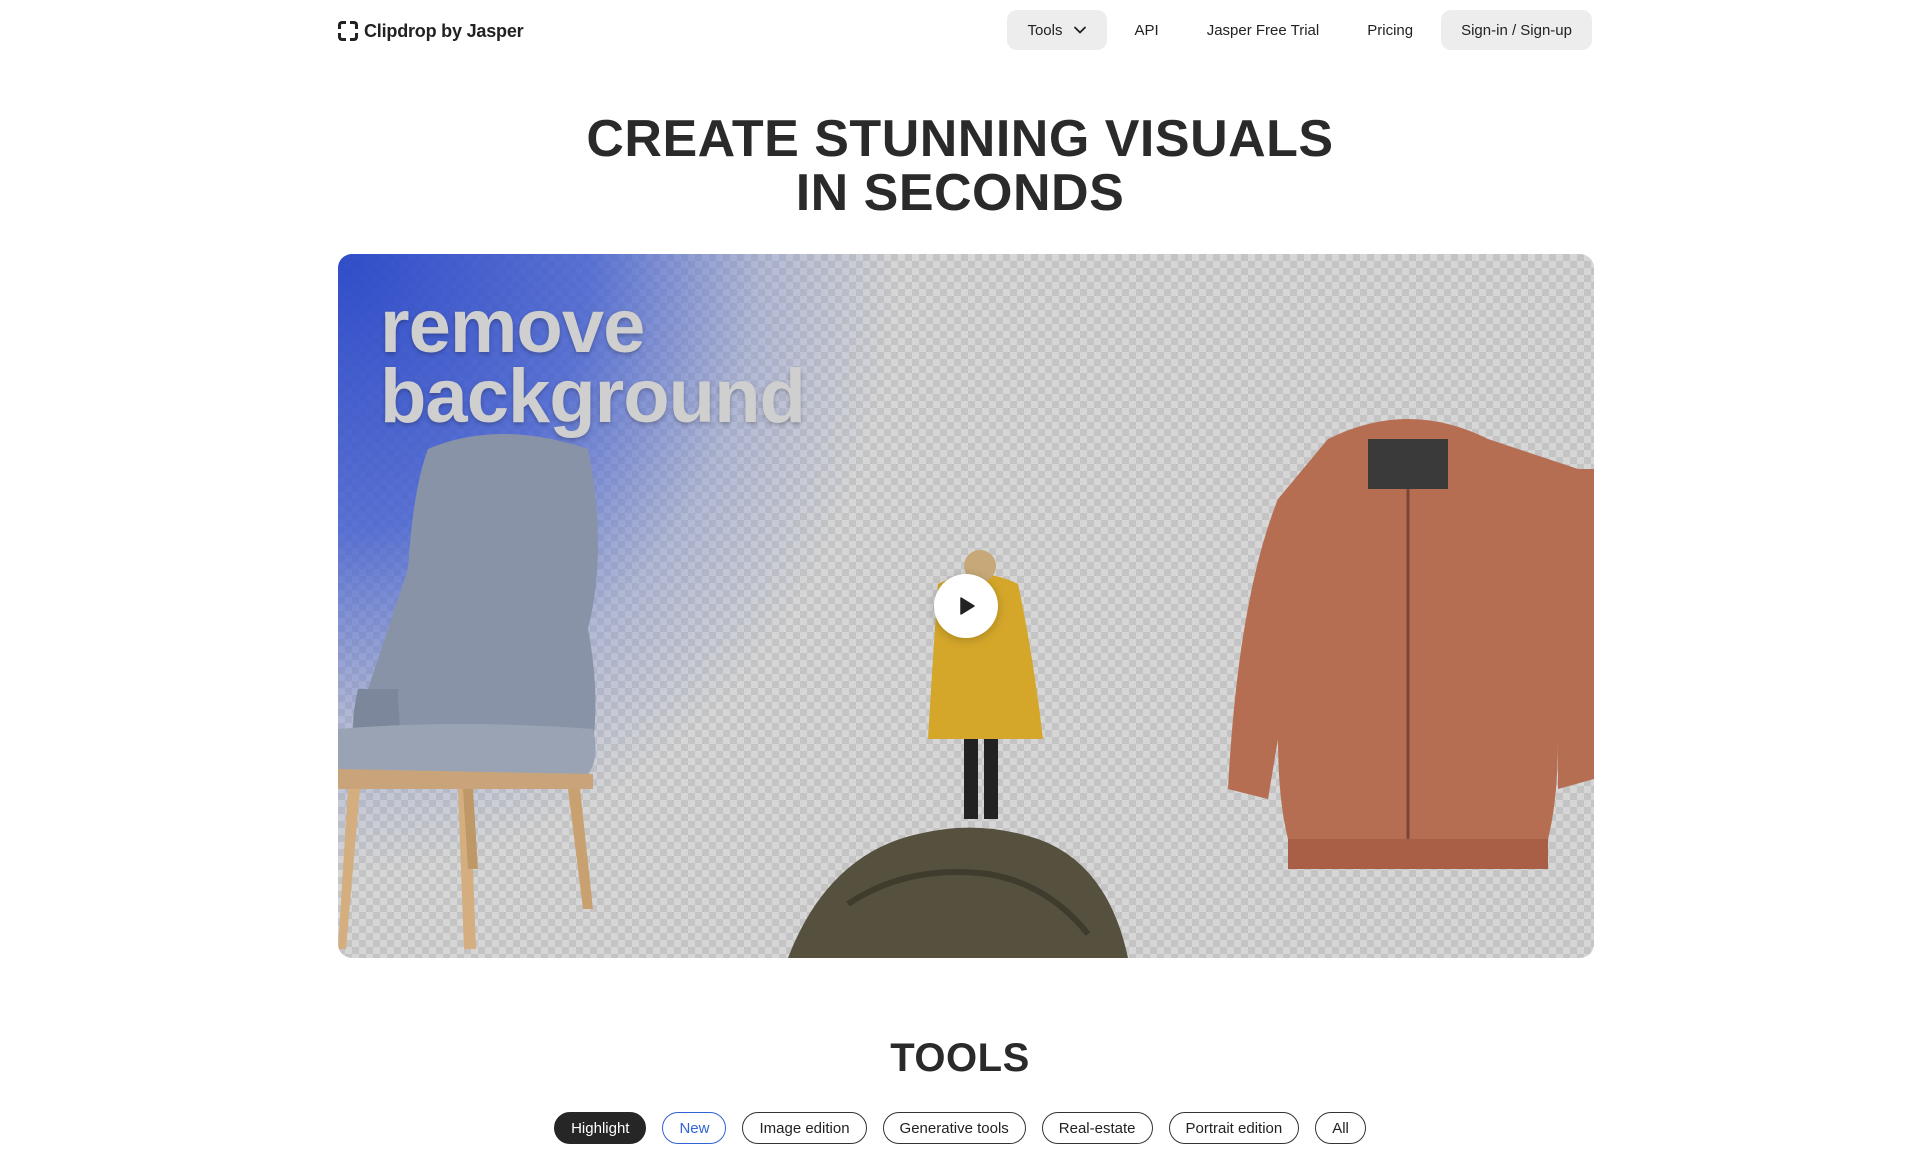 Image resolution: width=1920 pixels, height=1152 pixels. What do you see at coordinates (960, 193) in the screenshot?
I see `hero-title-line-2: IN SECONDS` at bounding box center [960, 193].